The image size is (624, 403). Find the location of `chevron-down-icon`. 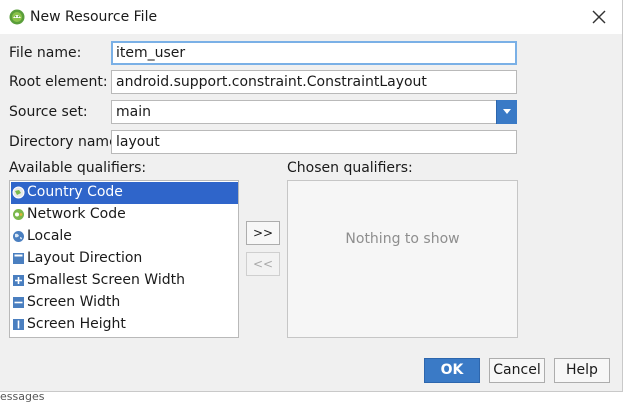

chevron-down-icon is located at coordinates (507, 111).